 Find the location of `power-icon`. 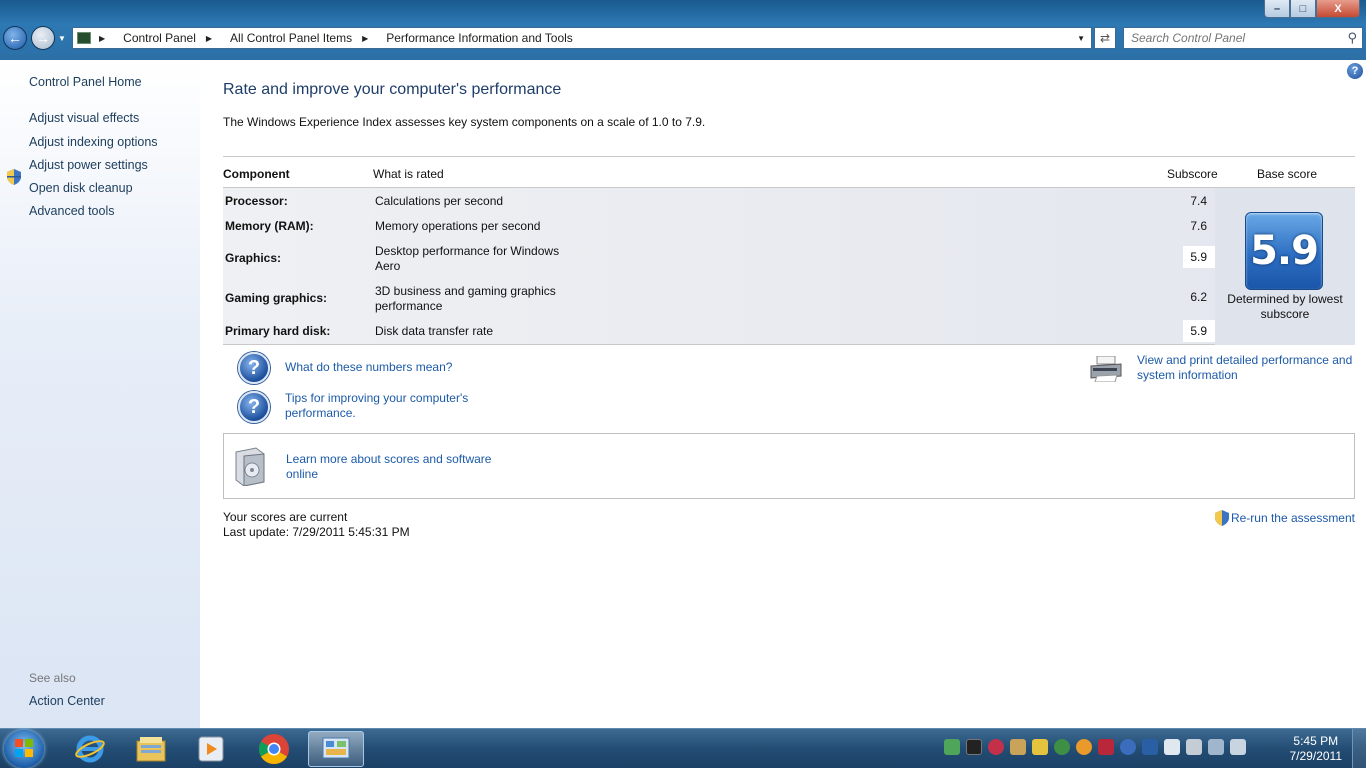

power-icon is located at coordinates (1194, 747).